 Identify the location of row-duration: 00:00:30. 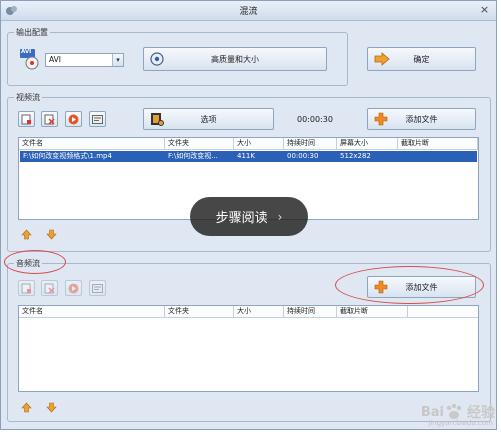
(303, 156).